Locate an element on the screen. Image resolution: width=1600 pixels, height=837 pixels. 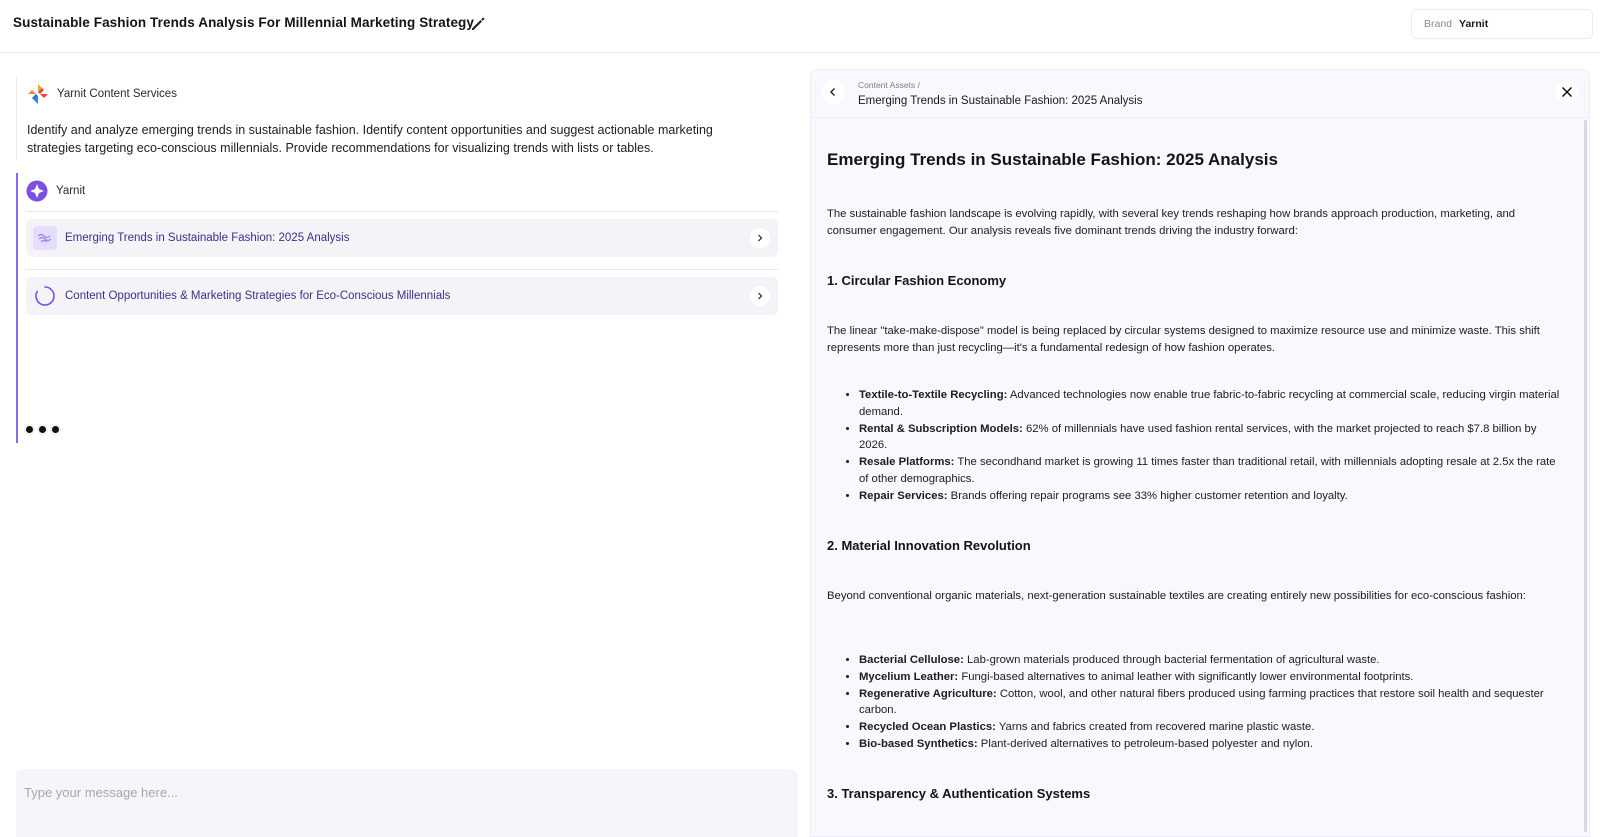
back-button is located at coordinates (833, 92).